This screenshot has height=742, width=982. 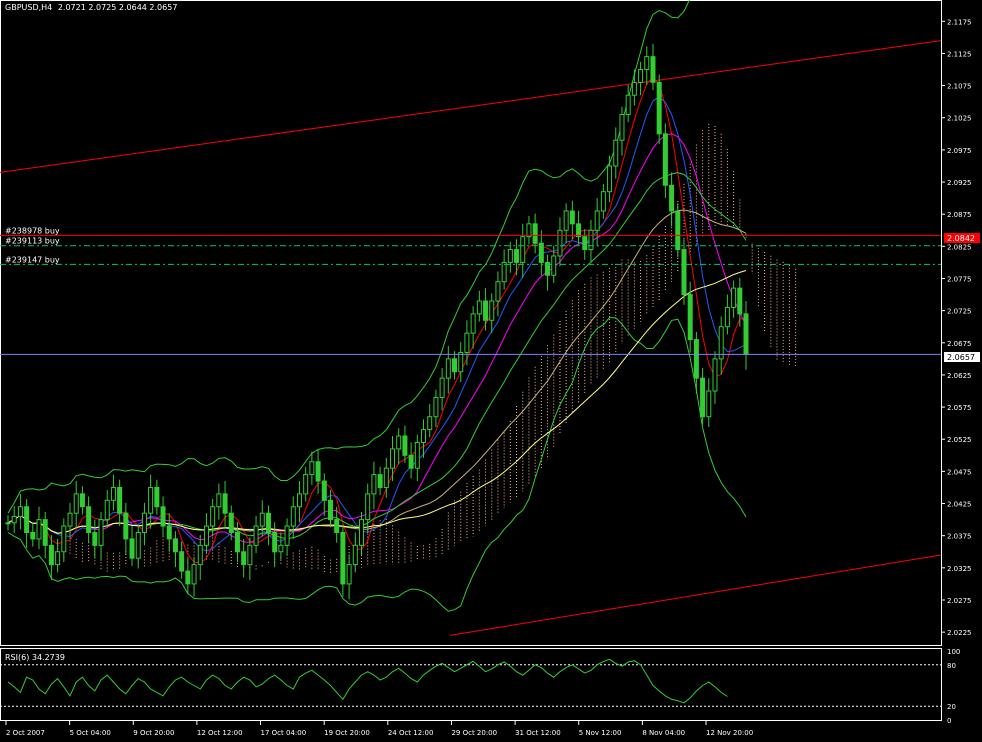 What do you see at coordinates (959, 472) in the screenshot?
I see `y-tick-label: 2.0475` at bounding box center [959, 472].